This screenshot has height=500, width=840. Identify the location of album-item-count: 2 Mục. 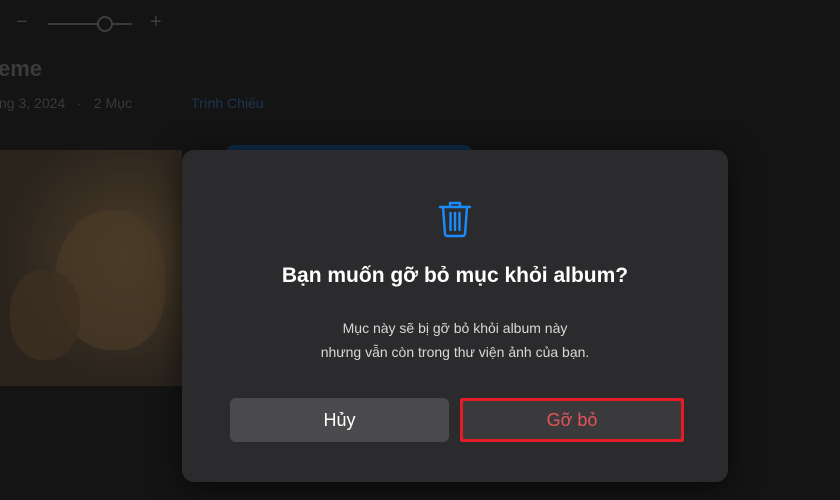
(112, 103).